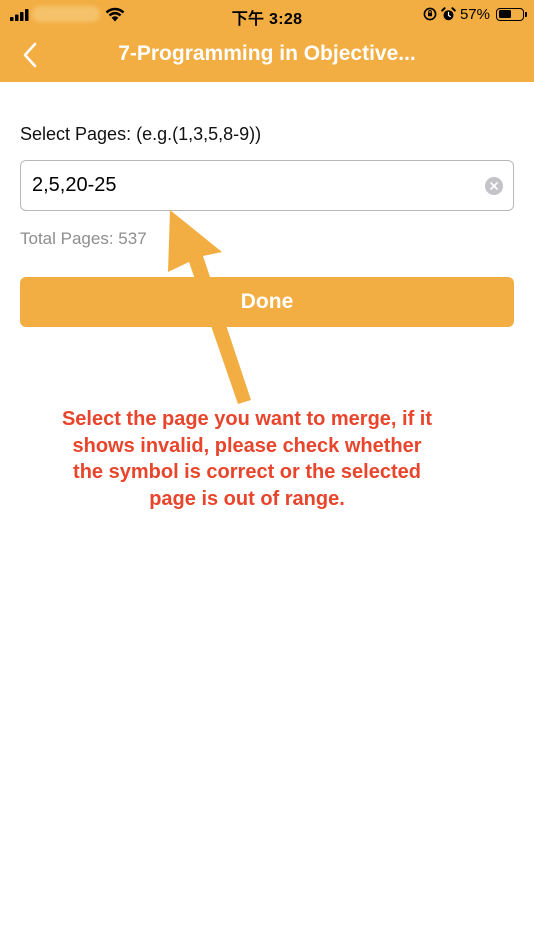 Image resolution: width=534 pixels, height=950 pixels. I want to click on pages-input, so click(257, 185).